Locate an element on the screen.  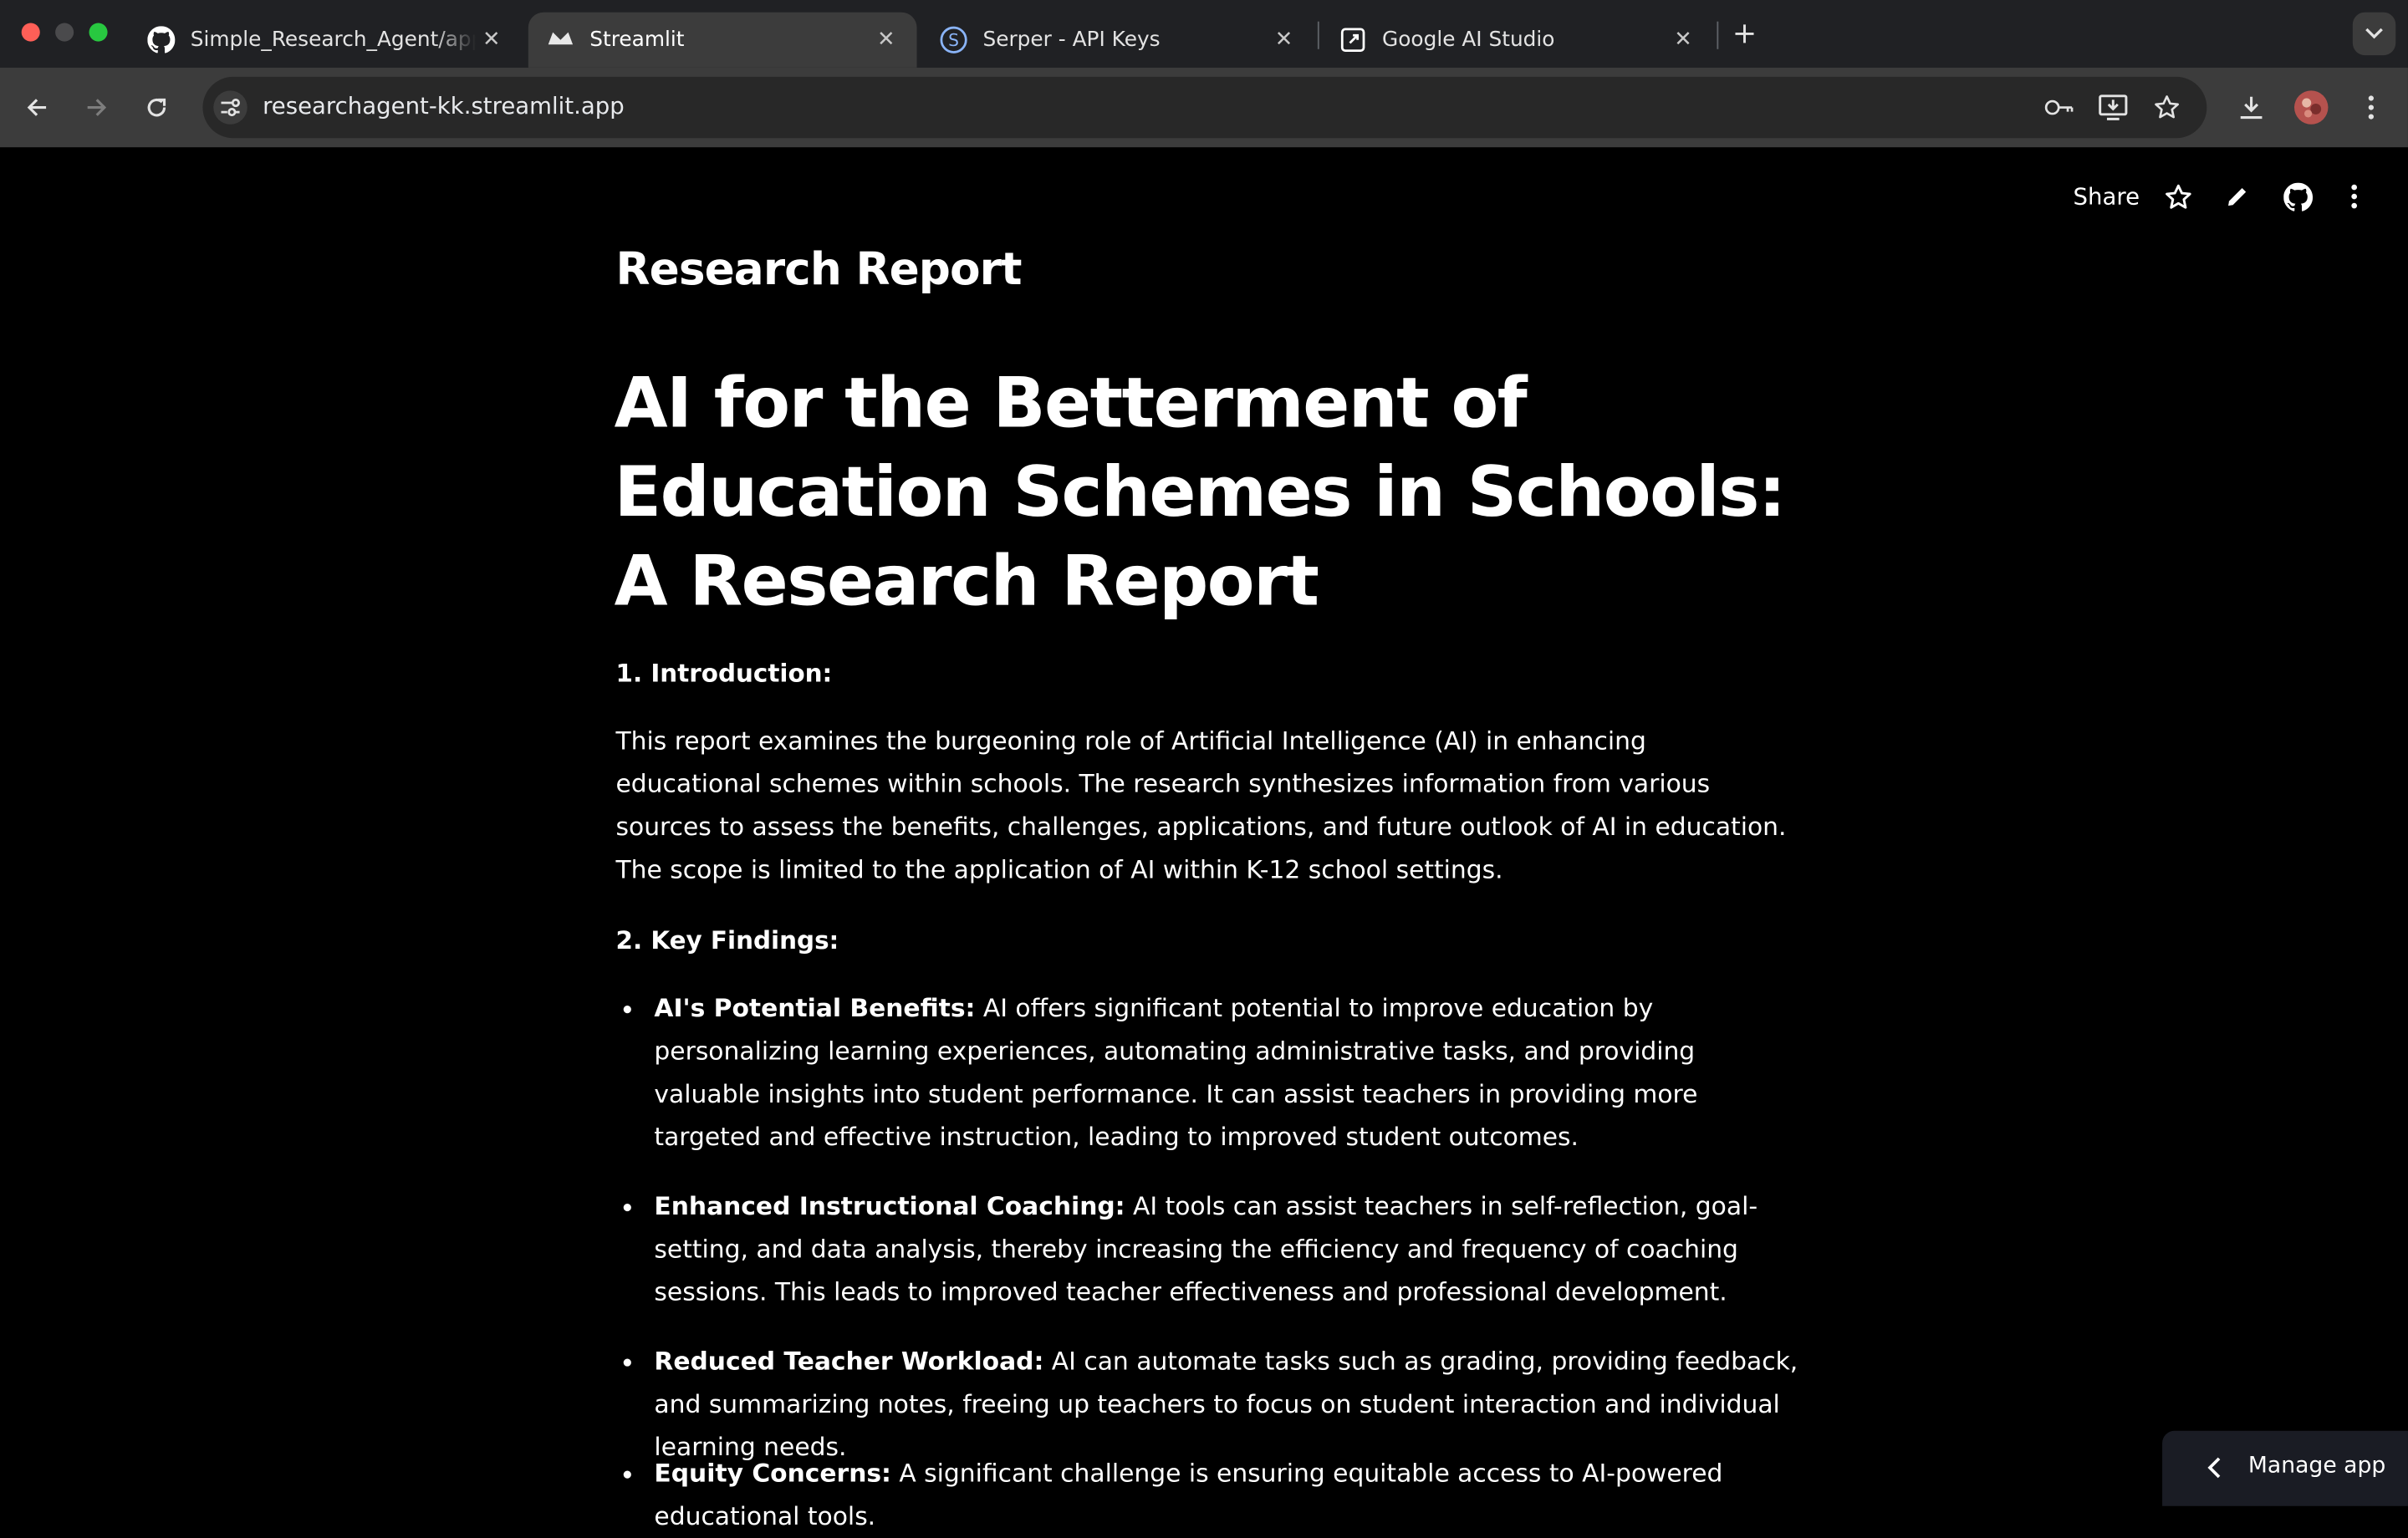
finding-label: Equity Concerns: is located at coordinates (772, 1473).